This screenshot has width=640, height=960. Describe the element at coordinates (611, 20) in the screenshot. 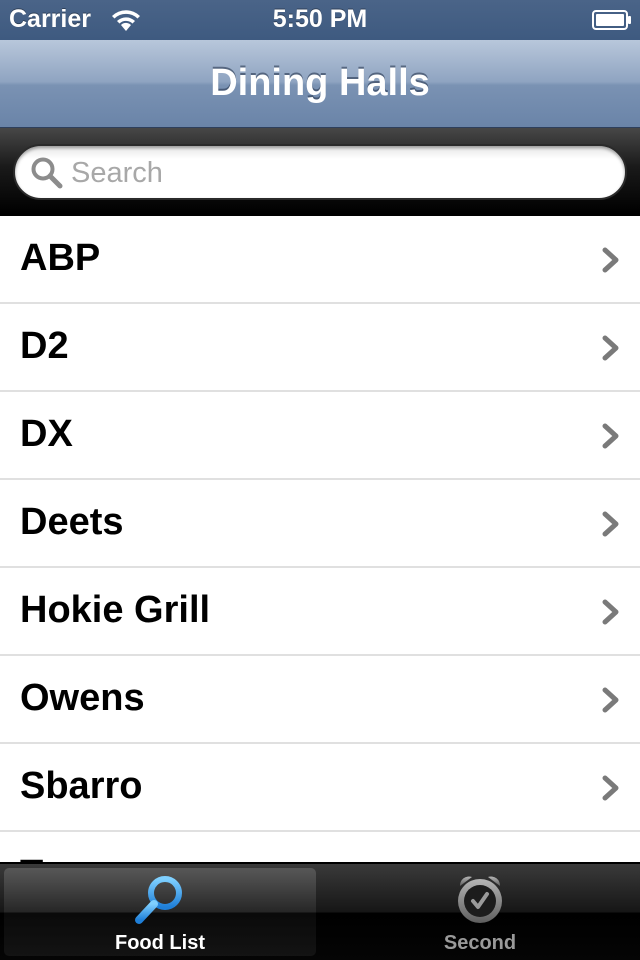

I see `battery-icon` at that location.